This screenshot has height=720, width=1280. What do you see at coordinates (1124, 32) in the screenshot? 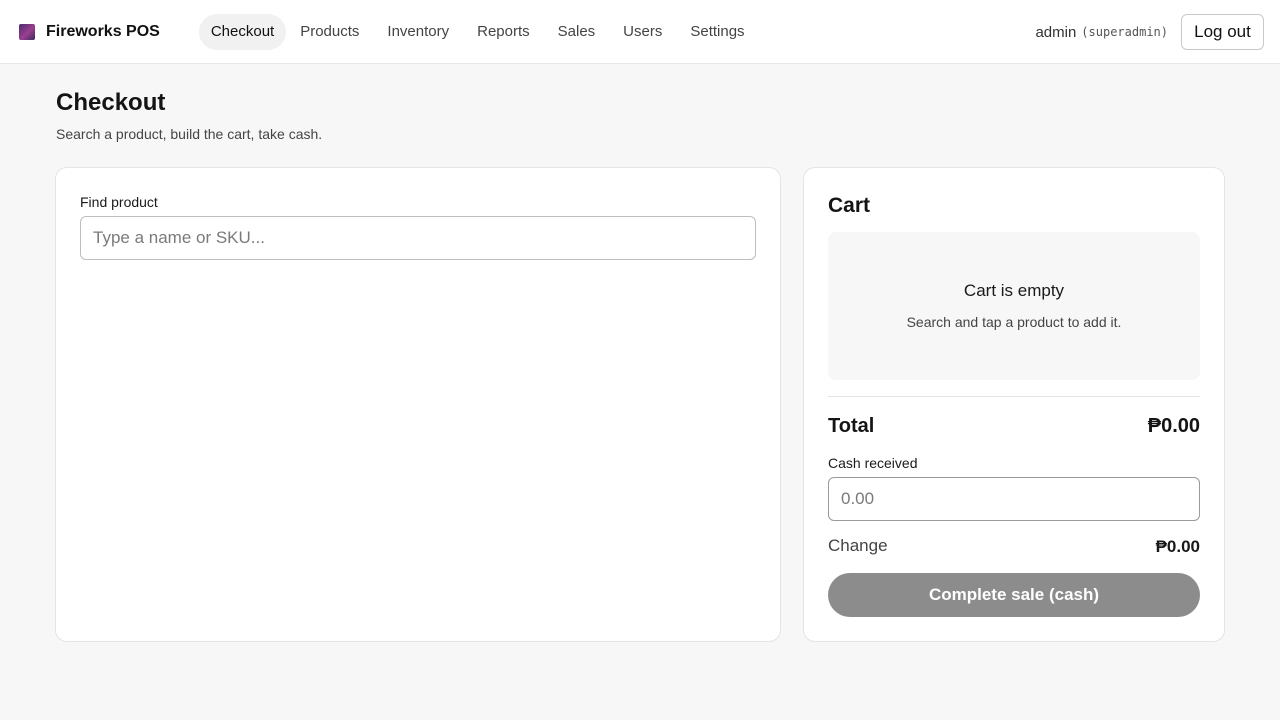
I see `user-role: (superadmin)` at bounding box center [1124, 32].